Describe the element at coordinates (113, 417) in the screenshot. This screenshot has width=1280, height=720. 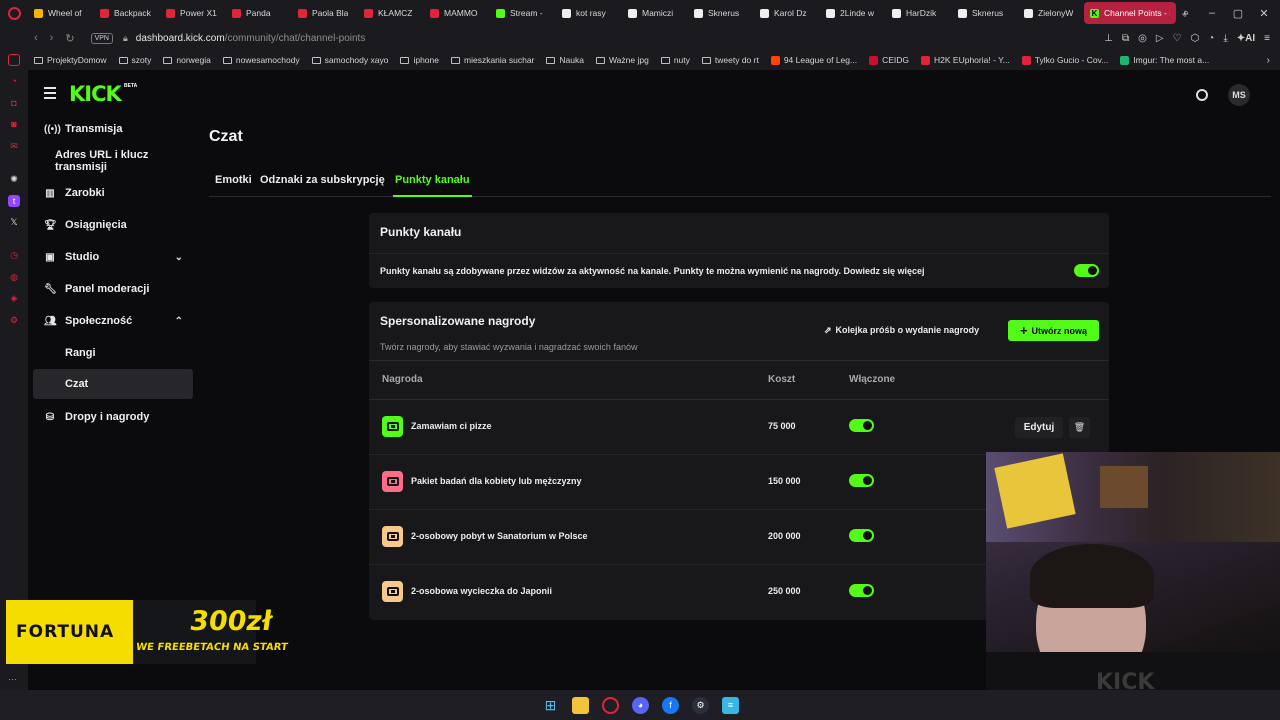
I see `sidebar-item-dropy: ⛁ Dropy i nagrody` at that location.